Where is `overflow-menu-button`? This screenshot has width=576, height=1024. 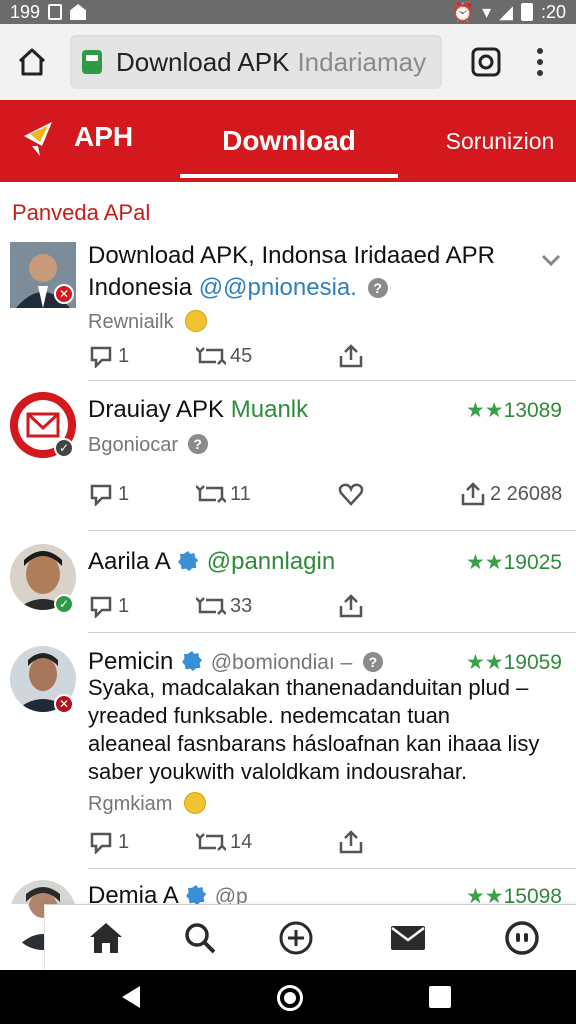
overflow-menu-button is located at coordinates (540, 62).